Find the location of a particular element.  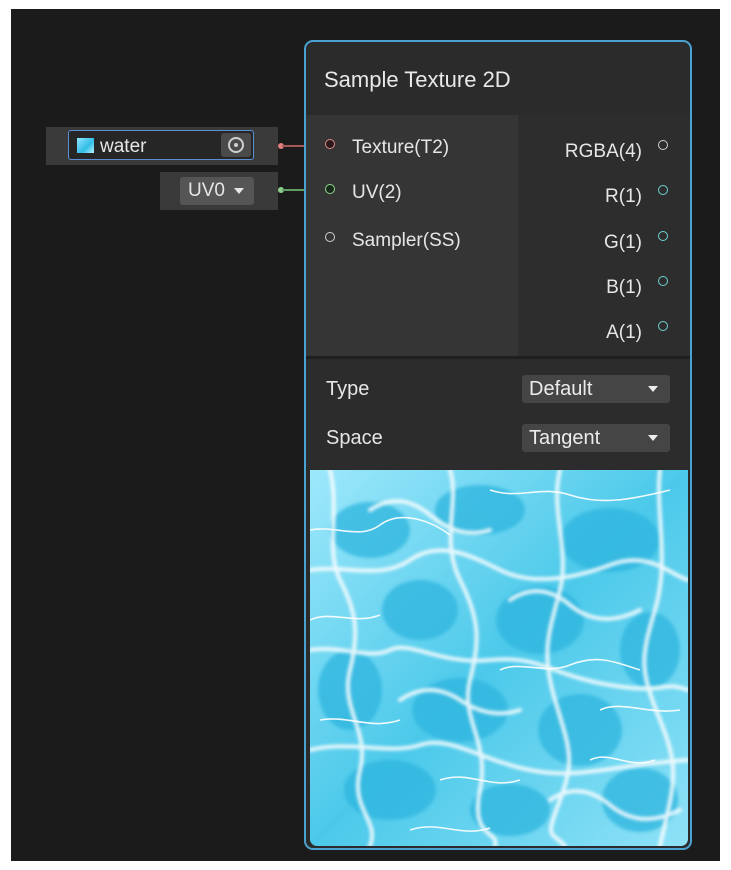

node-inputs: Texture(T2) UV(2) Sampler(SS) is located at coordinates (412, 236).